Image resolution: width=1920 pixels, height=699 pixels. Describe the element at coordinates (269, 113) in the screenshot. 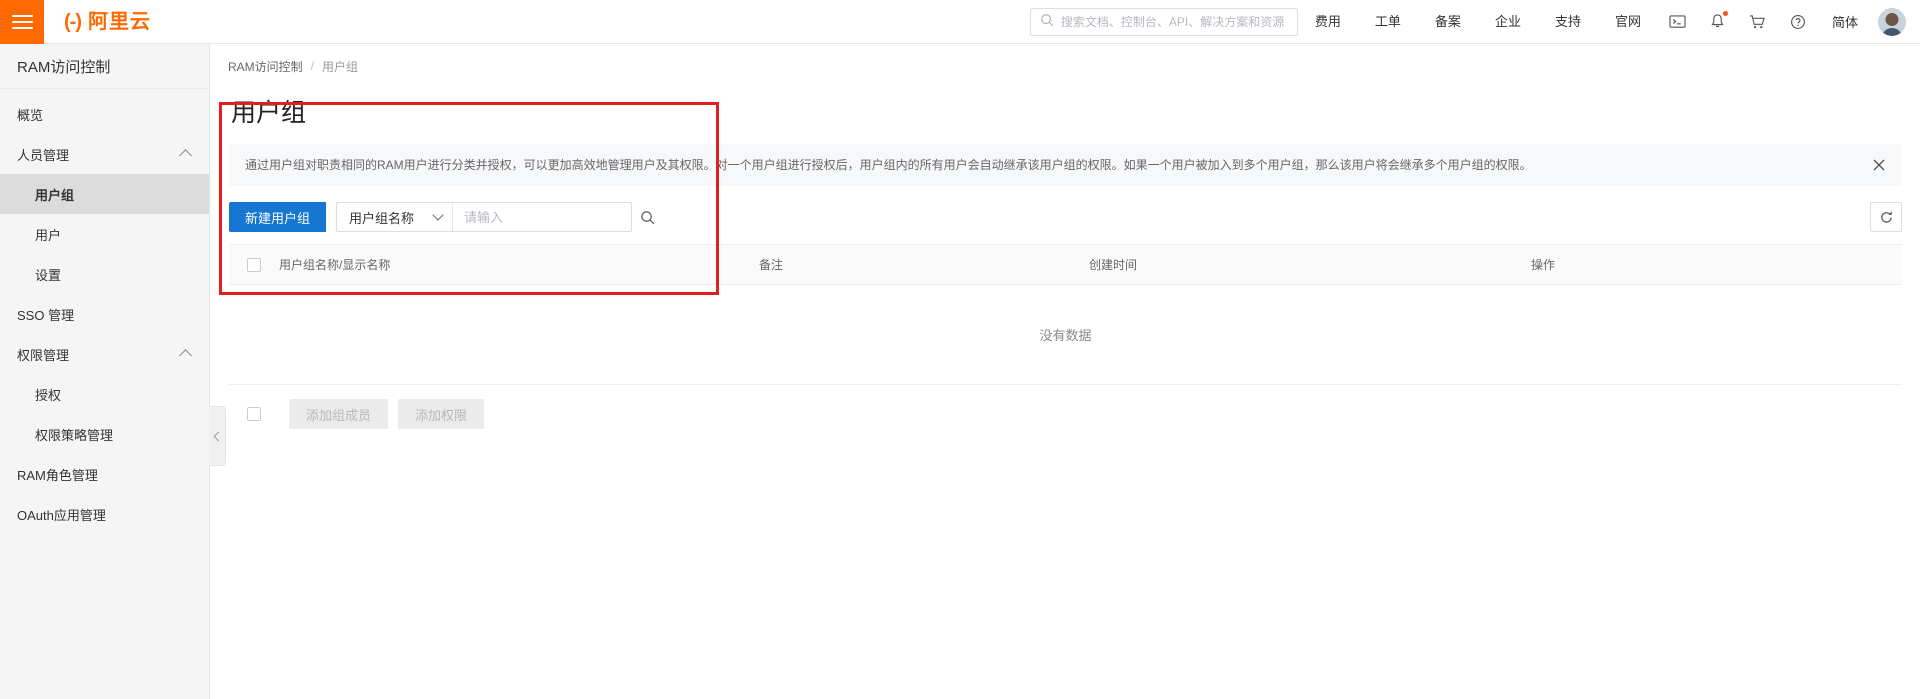

I see `page-title: 用户组` at that location.